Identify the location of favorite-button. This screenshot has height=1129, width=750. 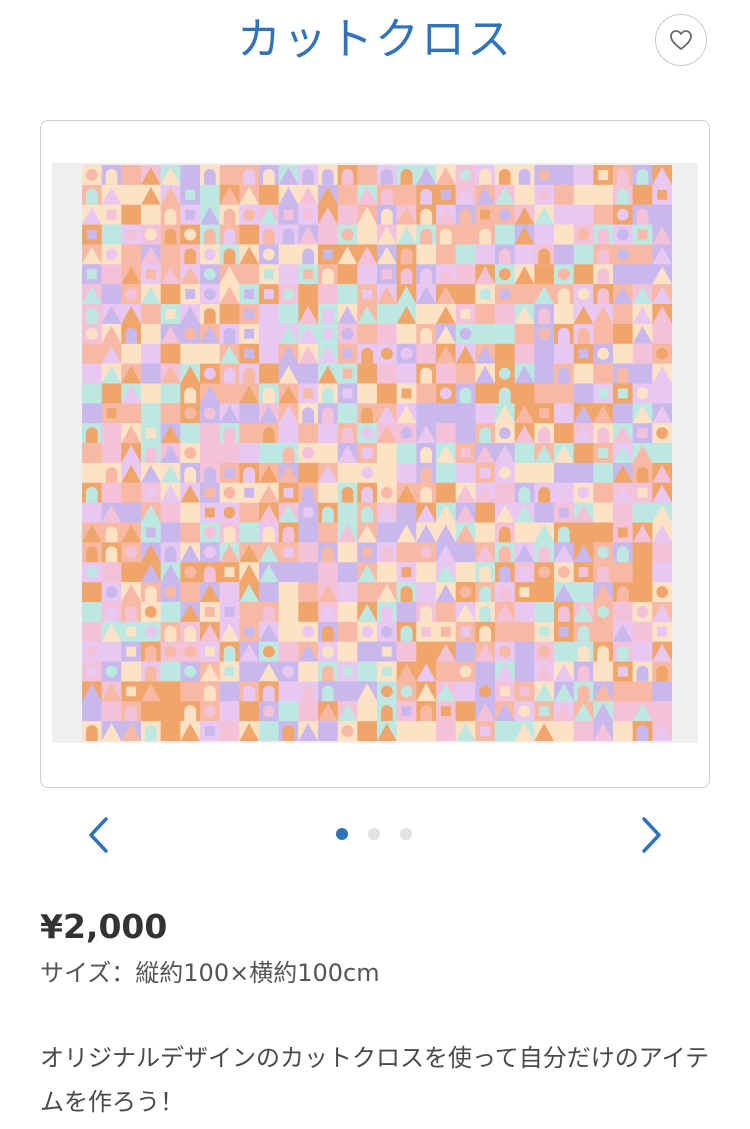
(681, 40).